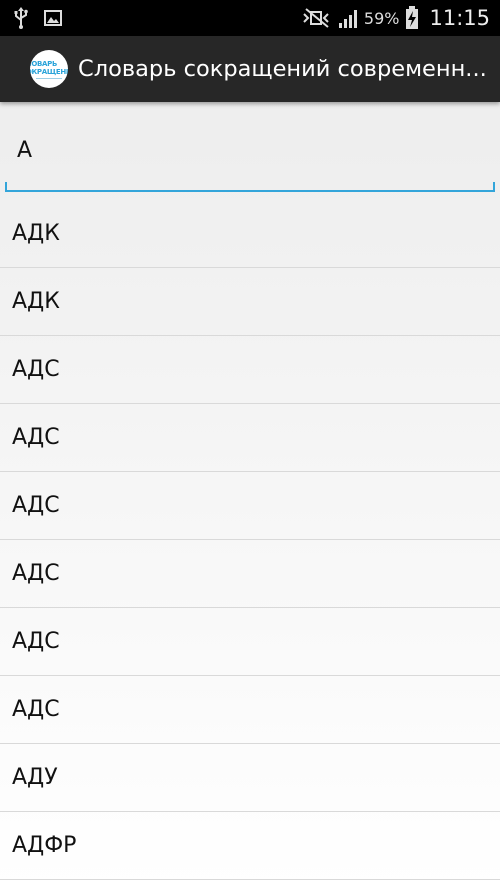 This screenshot has width=500, height=889. Describe the element at coordinates (349, 18) in the screenshot. I see `signal-icon` at that location.